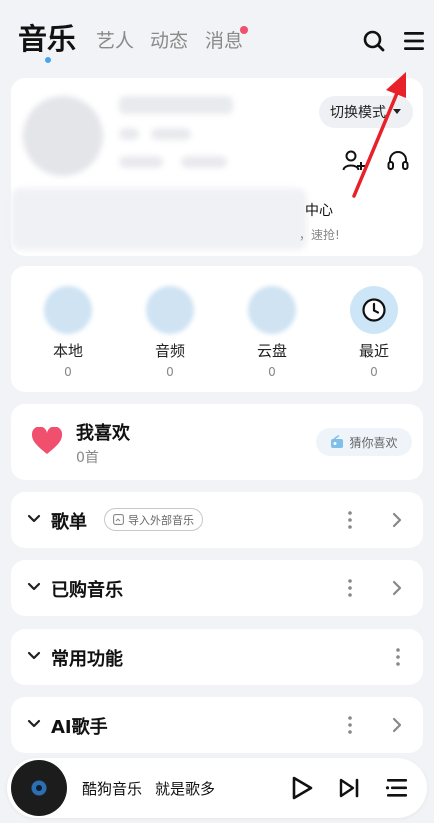 Image resolution: width=434 pixels, height=823 pixels. What do you see at coordinates (224, 39) in the screenshot?
I see `tab-messages: 消息` at bounding box center [224, 39].